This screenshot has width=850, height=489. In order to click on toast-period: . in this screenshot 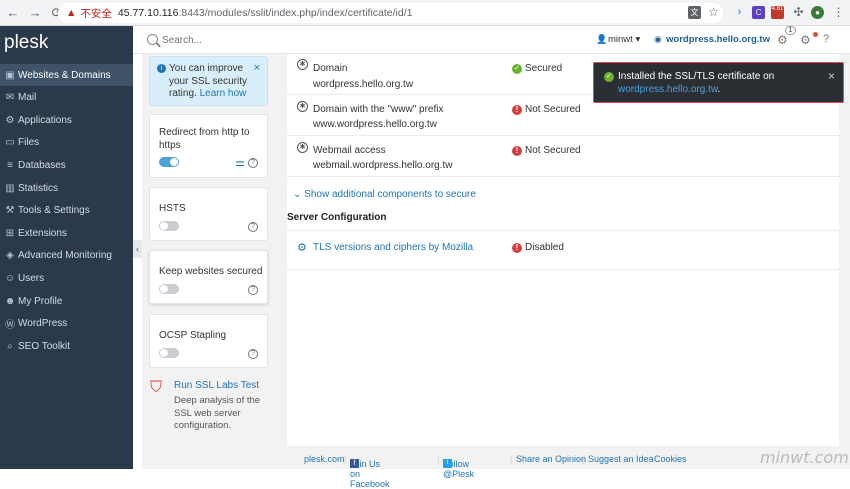, I will do `click(719, 89)`.